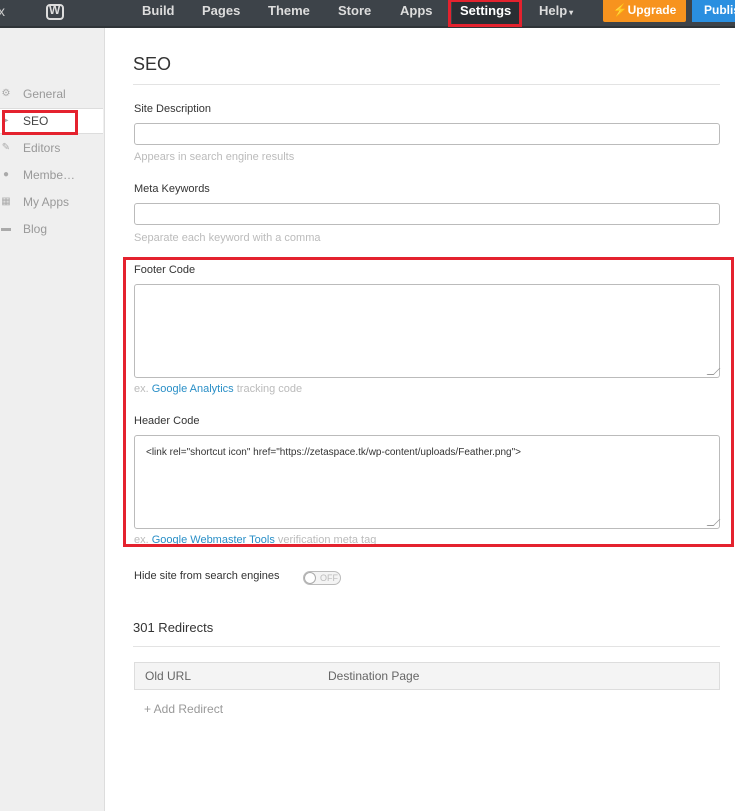 This screenshot has width=735, height=811. I want to click on column-old-url: Old URL, so click(168, 676).